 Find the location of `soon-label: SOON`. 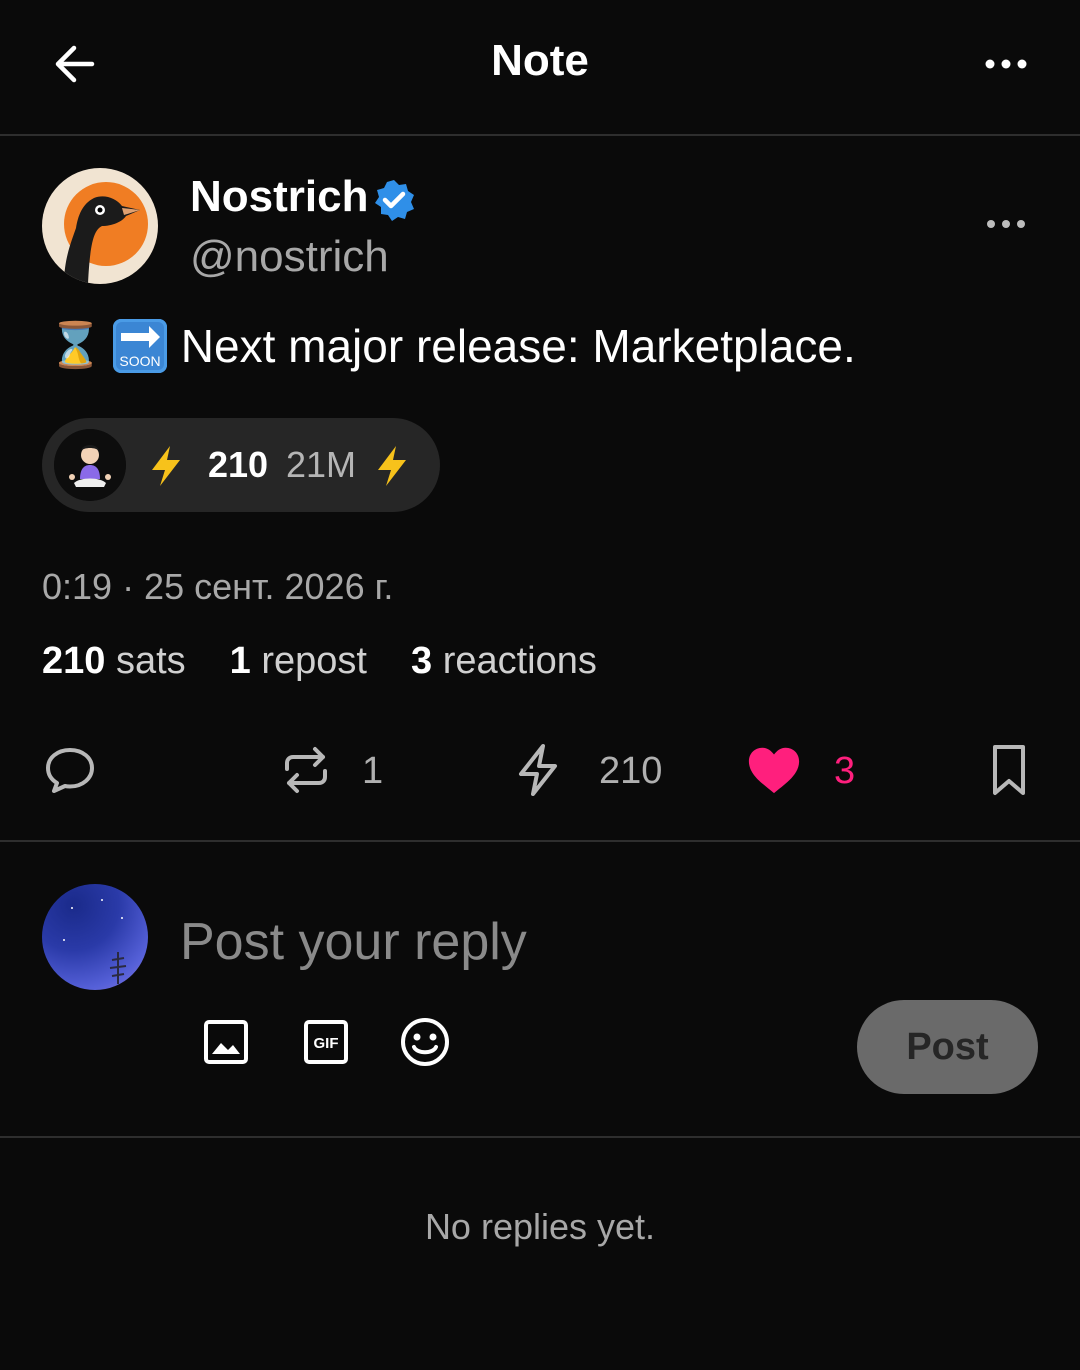

soon-label: SOON is located at coordinates (139, 361).